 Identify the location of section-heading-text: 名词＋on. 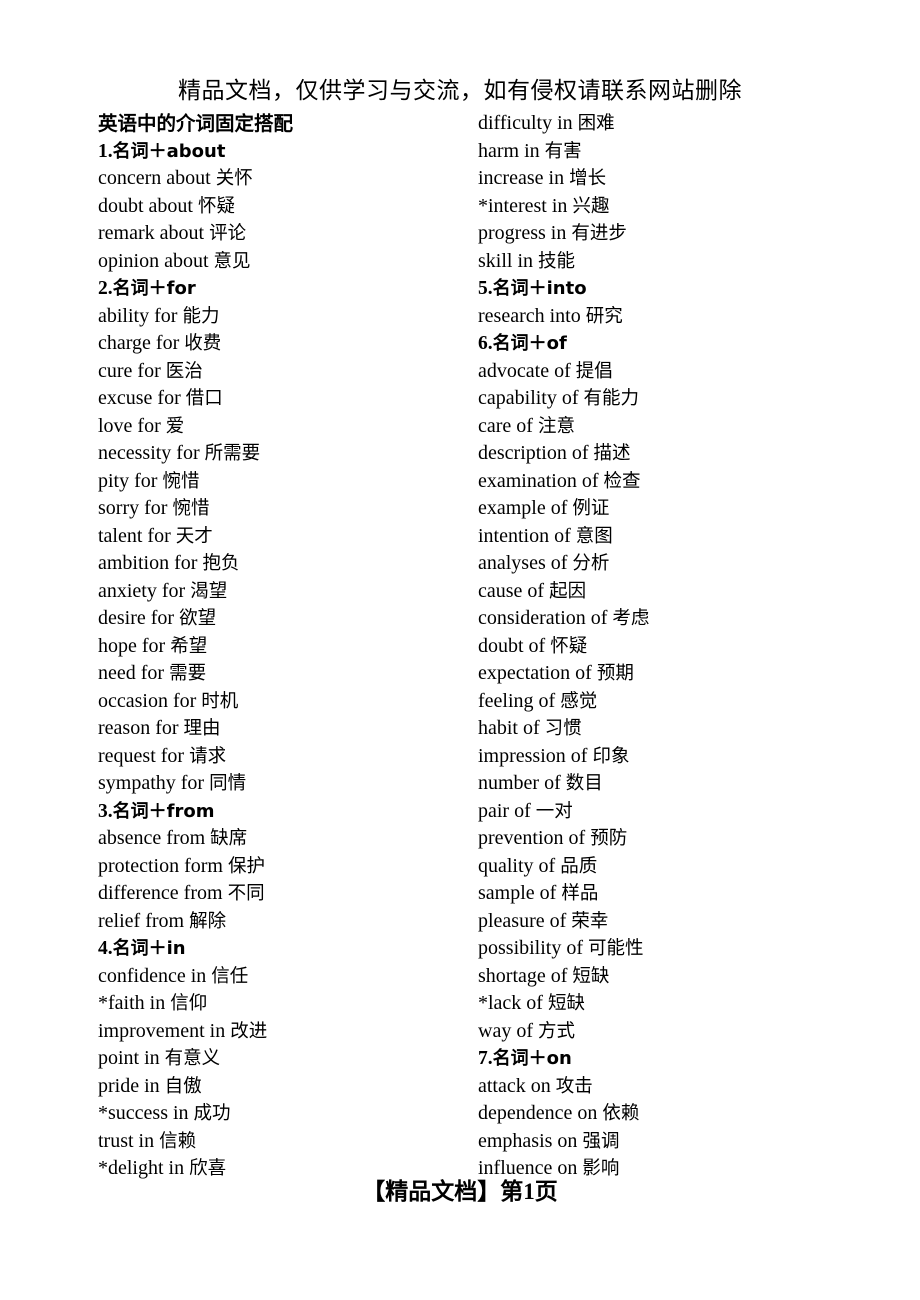
(532, 1058).